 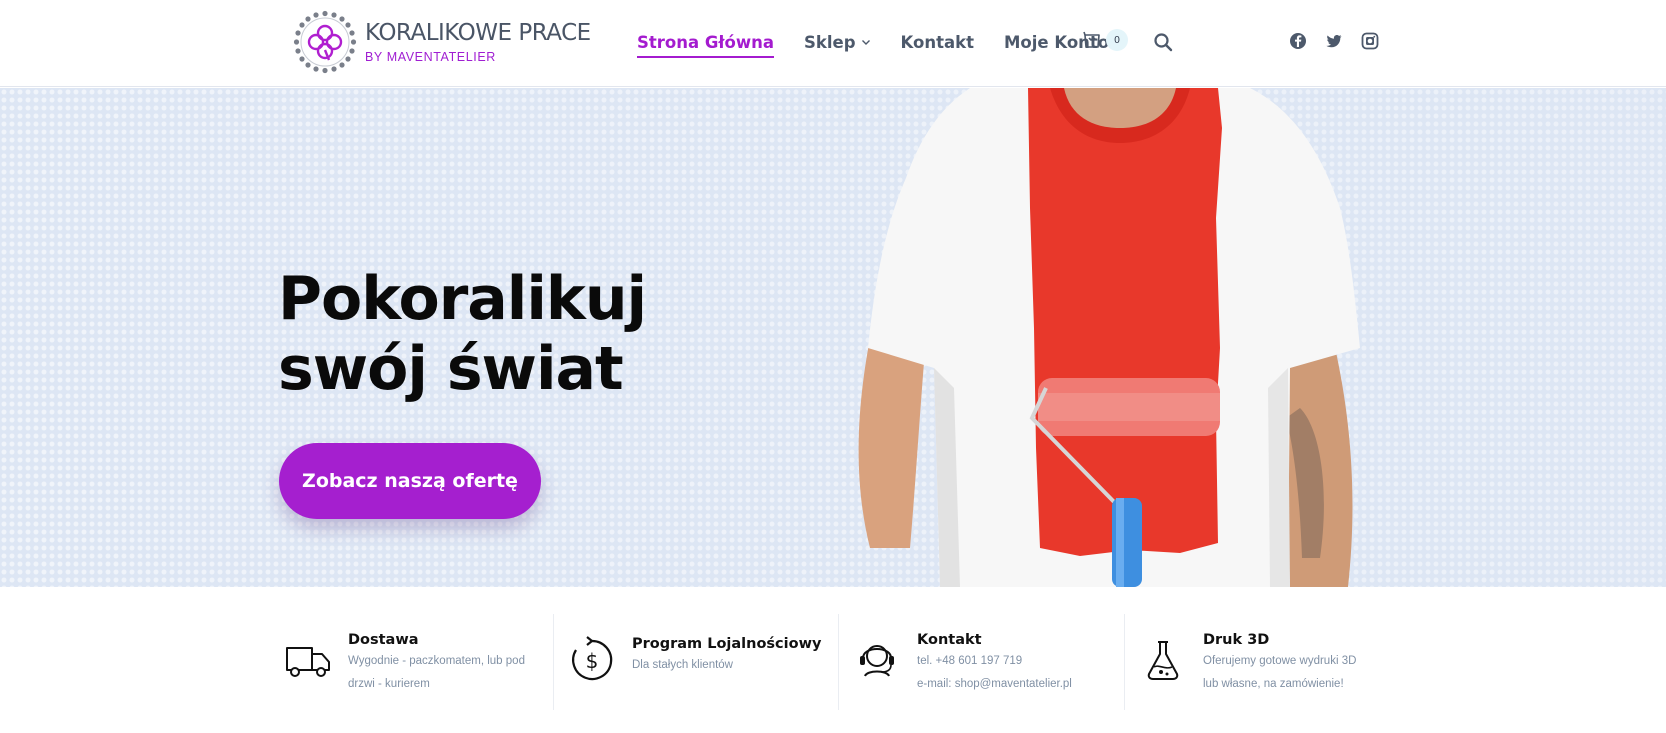 What do you see at coordinates (389, 684) in the screenshot?
I see `feature-desc-line: drzwi - kurierem` at bounding box center [389, 684].